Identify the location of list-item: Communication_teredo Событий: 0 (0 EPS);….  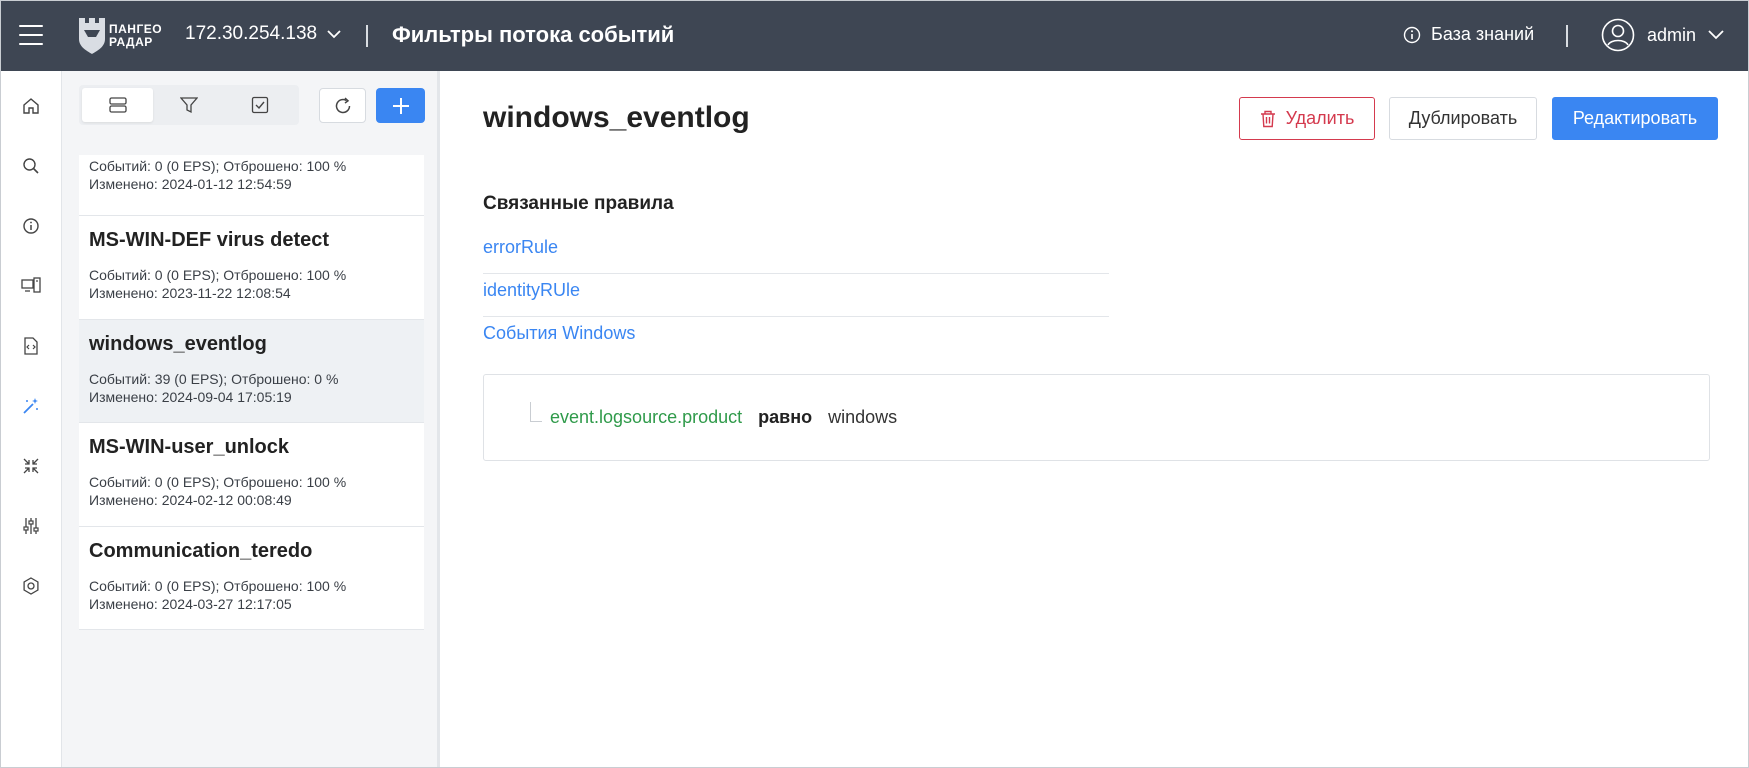
(251, 578).